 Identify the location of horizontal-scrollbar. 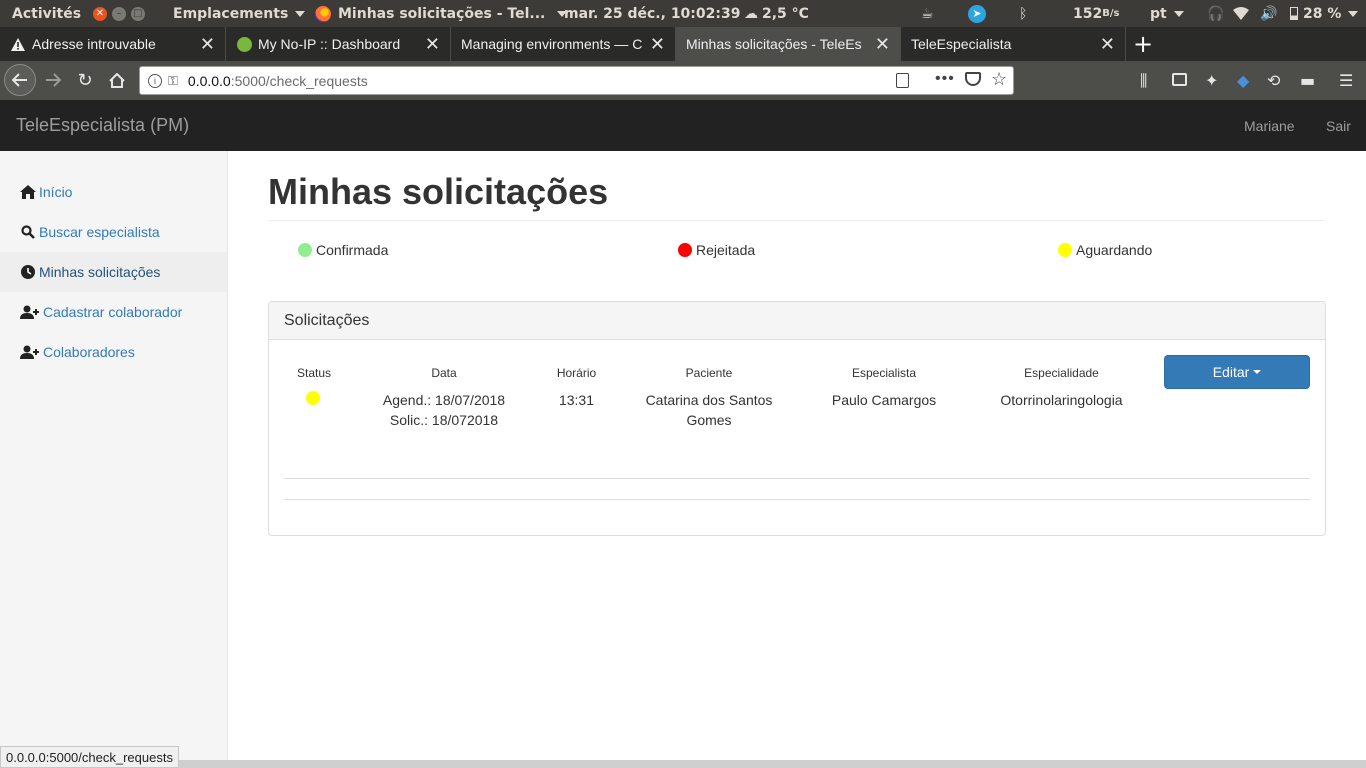
(683, 764).